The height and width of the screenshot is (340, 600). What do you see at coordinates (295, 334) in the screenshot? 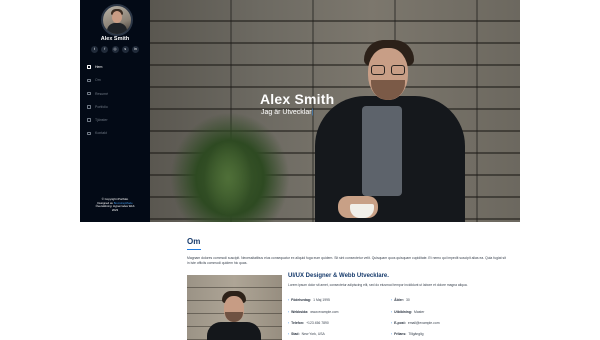
I see `detail-key: Stad:` at bounding box center [295, 334].